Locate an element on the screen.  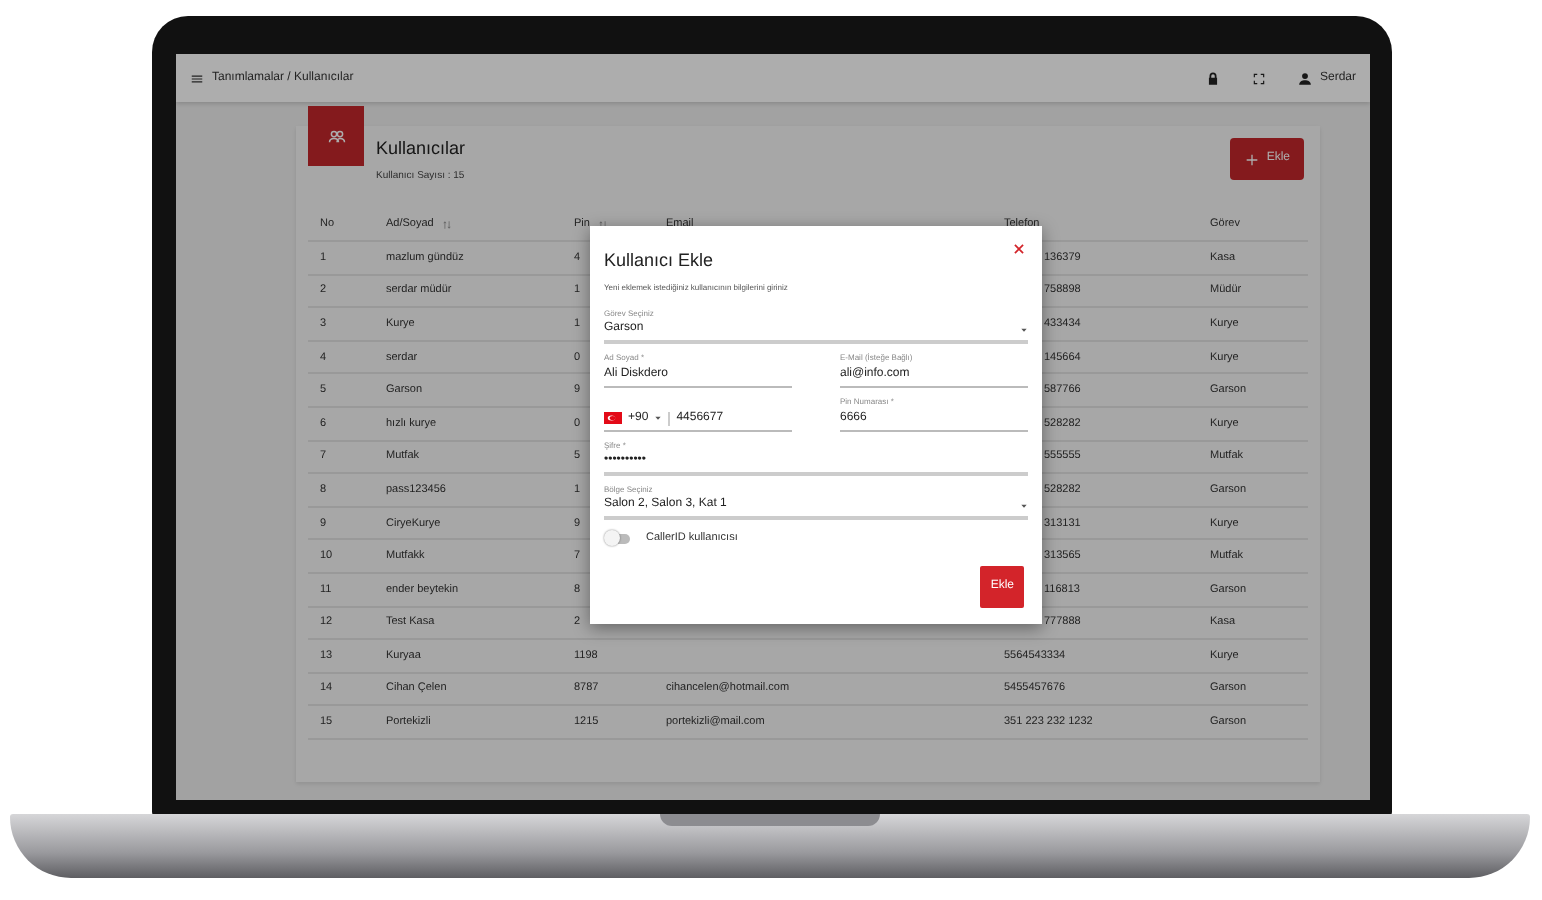
menu-icon is located at coordinates (197, 78).